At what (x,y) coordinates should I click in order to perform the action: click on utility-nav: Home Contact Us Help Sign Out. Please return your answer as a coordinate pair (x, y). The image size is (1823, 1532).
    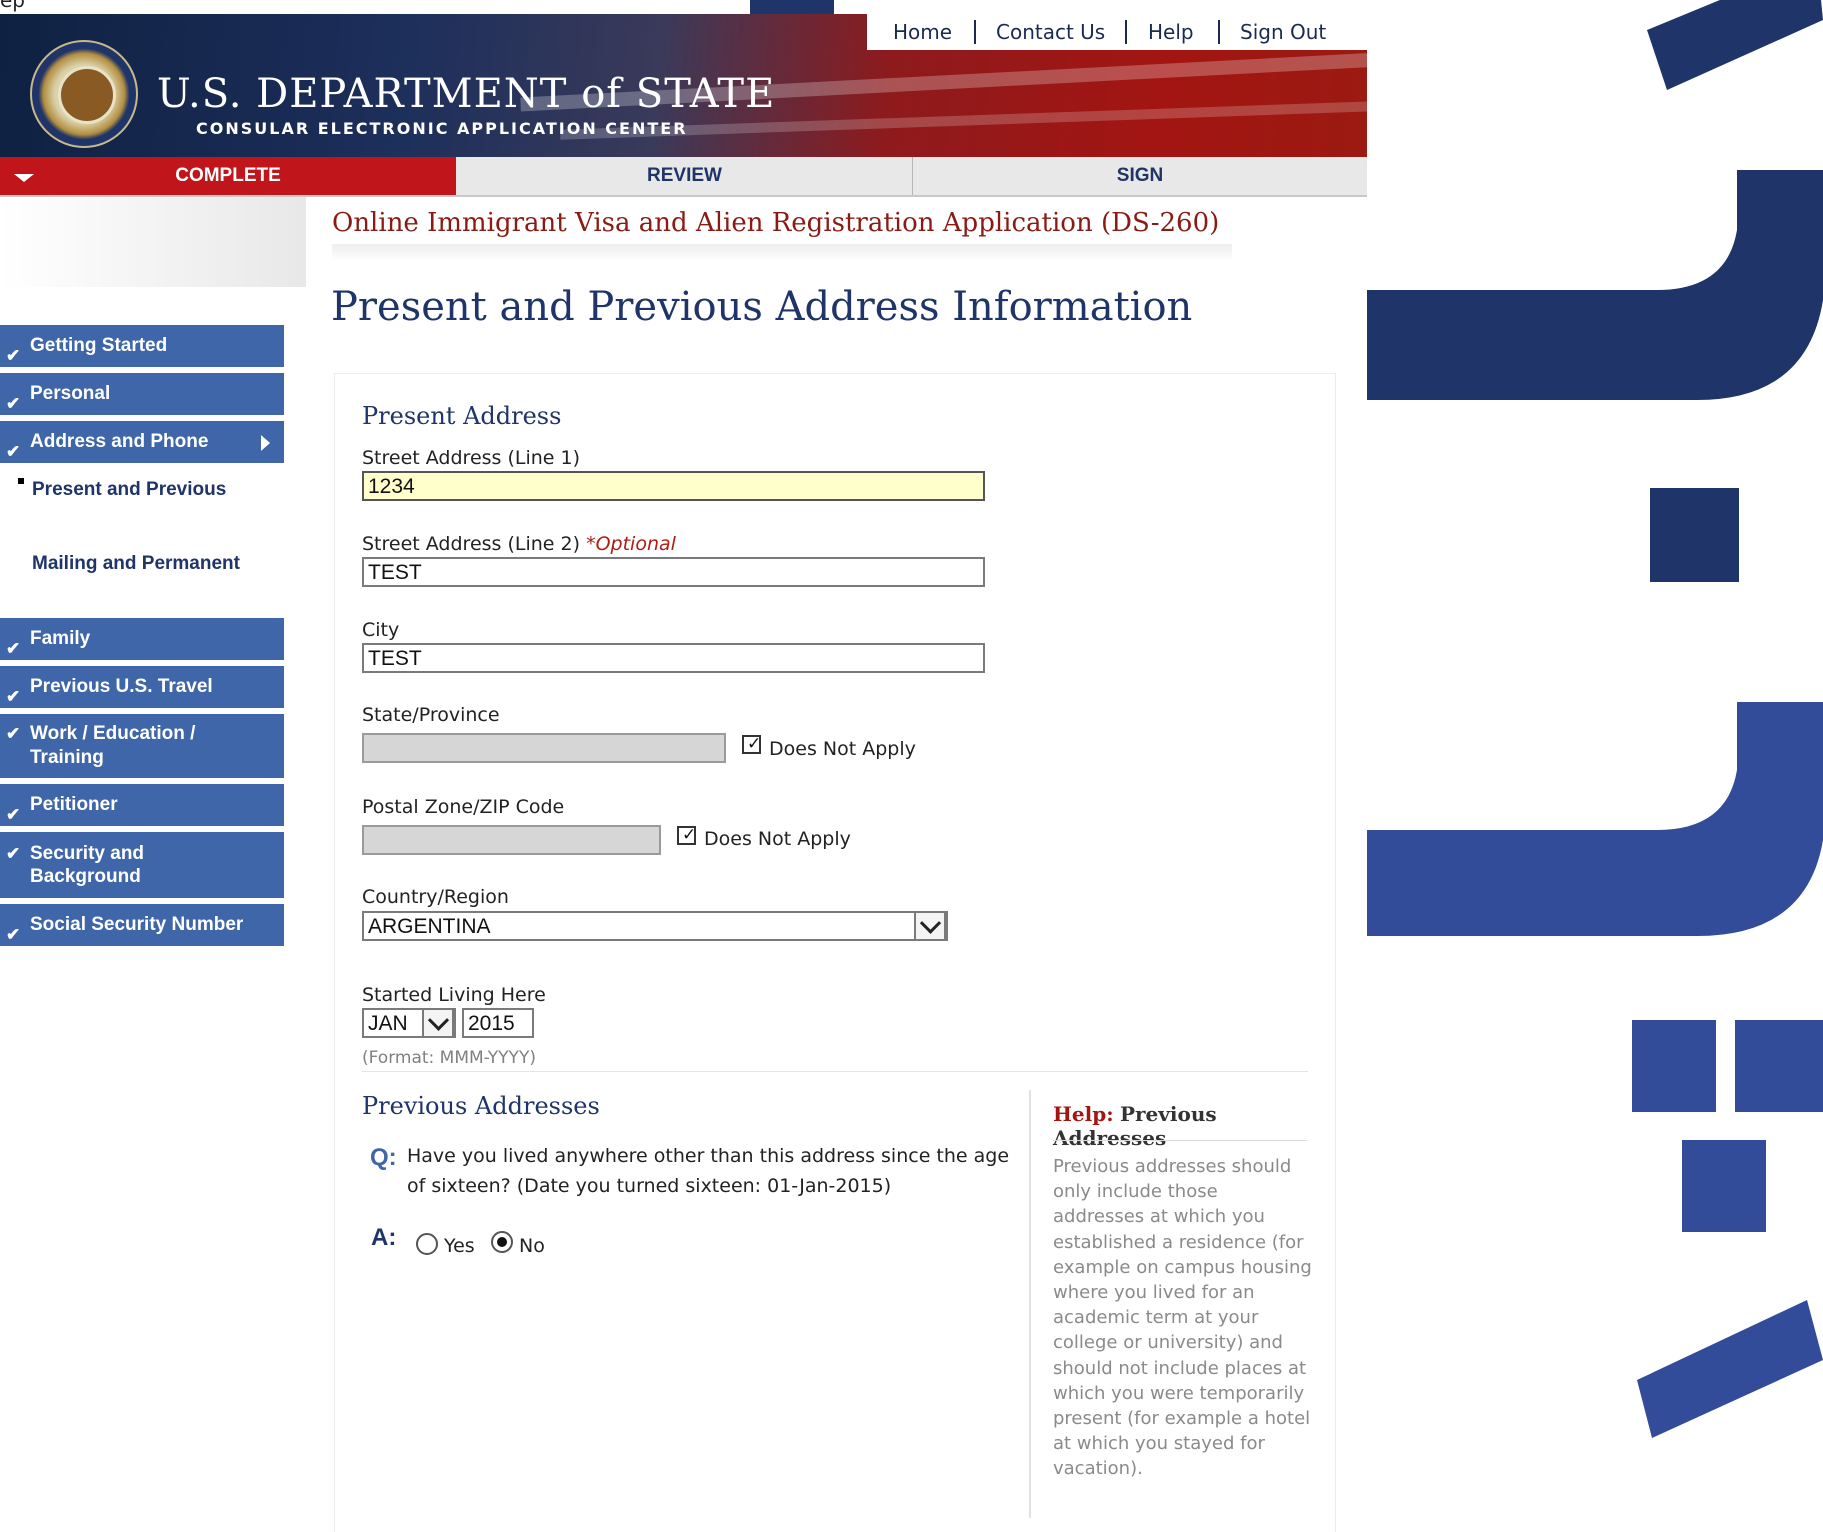
    Looking at the image, I should click on (1117, 32).